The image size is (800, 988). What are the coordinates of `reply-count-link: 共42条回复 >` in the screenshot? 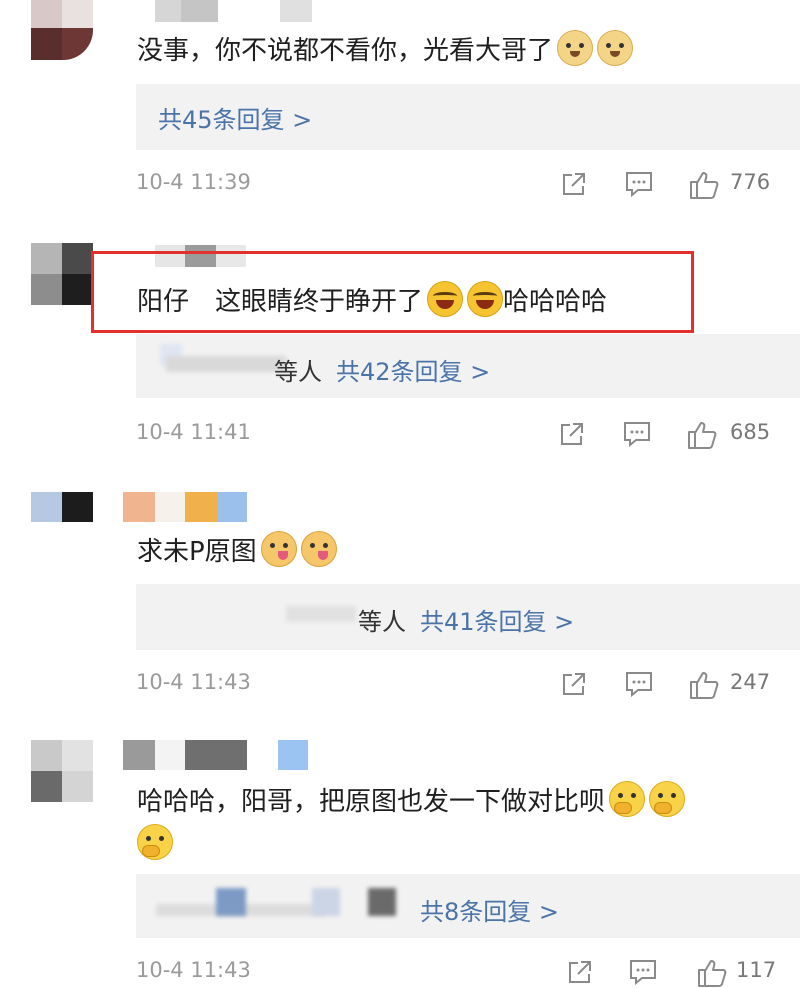 It's located at (413, 369).